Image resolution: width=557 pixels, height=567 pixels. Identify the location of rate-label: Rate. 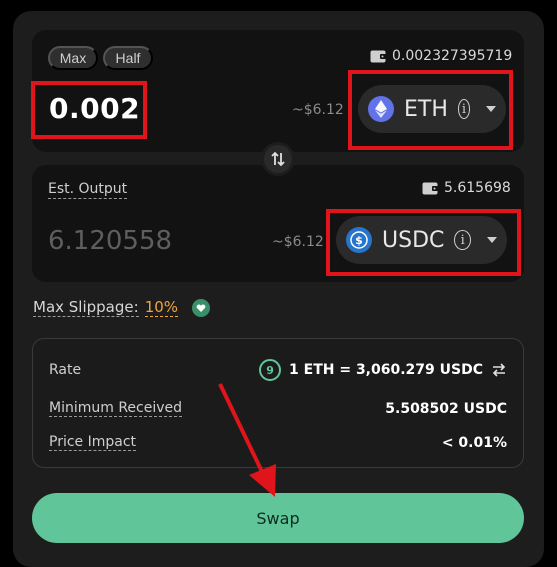
(65, 370).